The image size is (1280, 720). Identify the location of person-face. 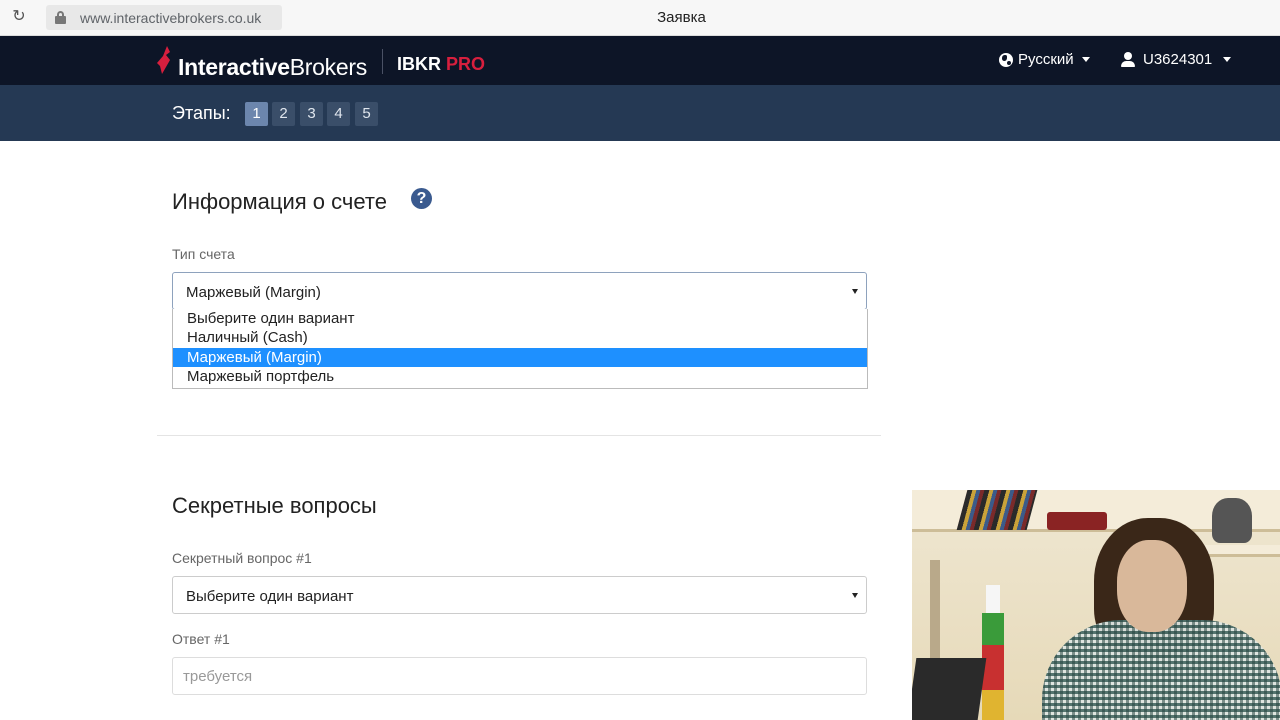
(1152, 586).